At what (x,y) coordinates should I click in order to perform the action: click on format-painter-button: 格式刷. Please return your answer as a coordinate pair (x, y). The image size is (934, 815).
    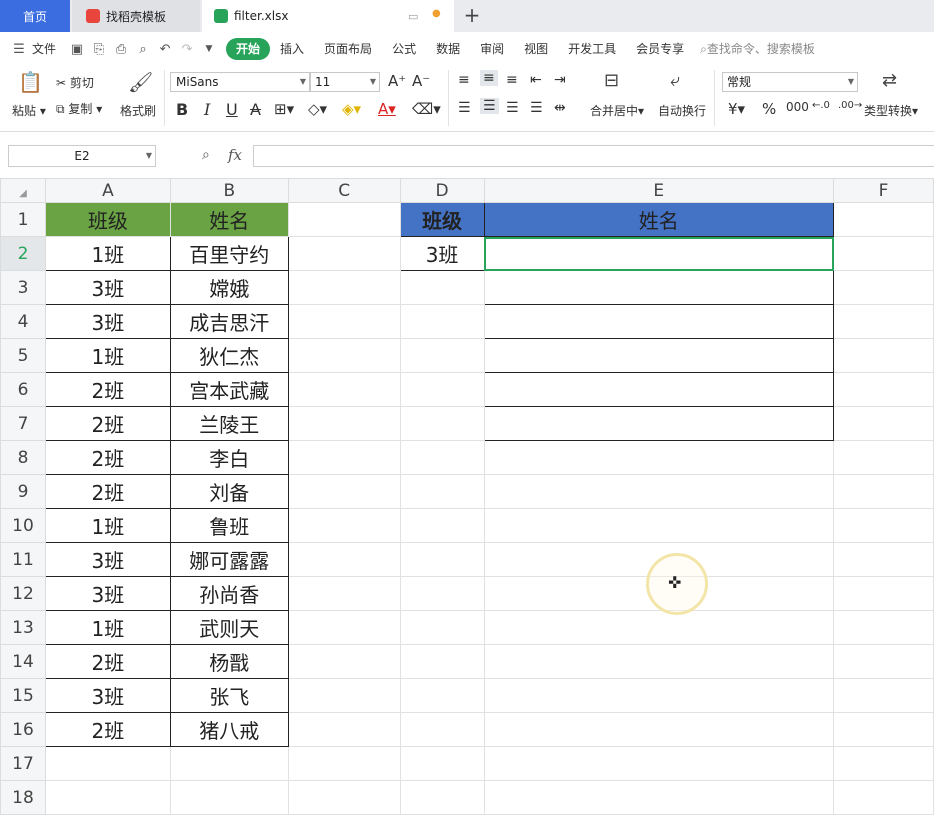
    Looking at the image, I should click on (138, 110).